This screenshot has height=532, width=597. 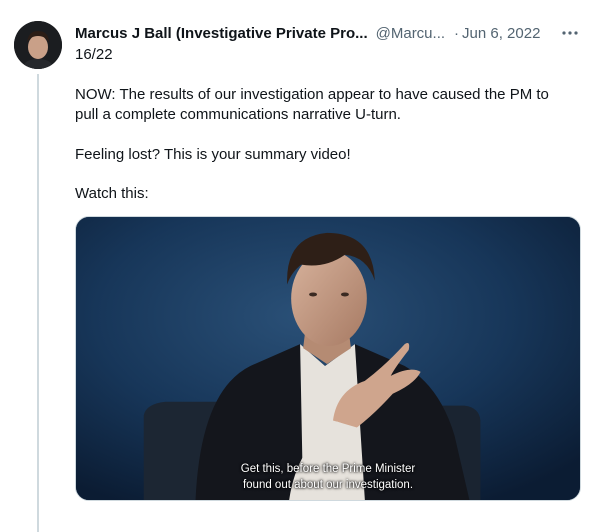 I want to click on more-horizontal-icon, so click(x=570, y=33).